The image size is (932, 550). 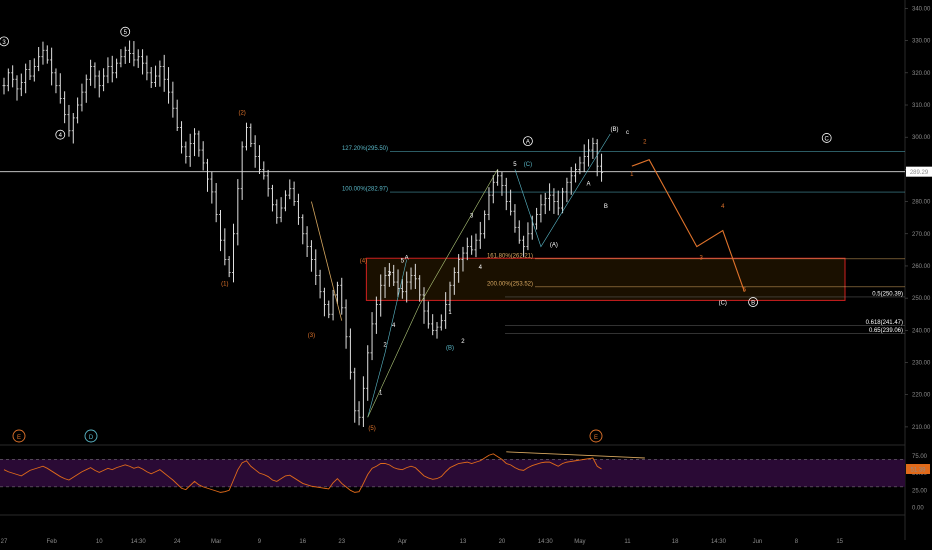 I want to click on rsi-last-label: 51.39, so click(x=918, y=471).